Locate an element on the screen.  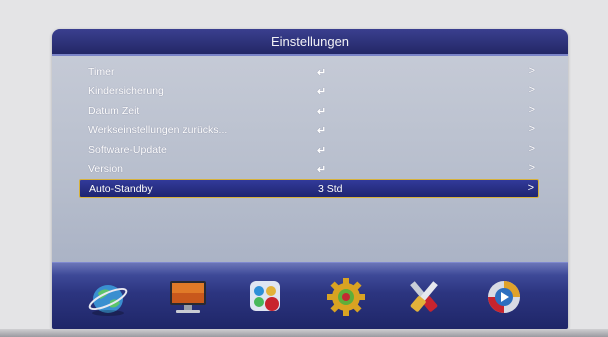
page-title: Einstellungen is located at coordinates (310, 41).